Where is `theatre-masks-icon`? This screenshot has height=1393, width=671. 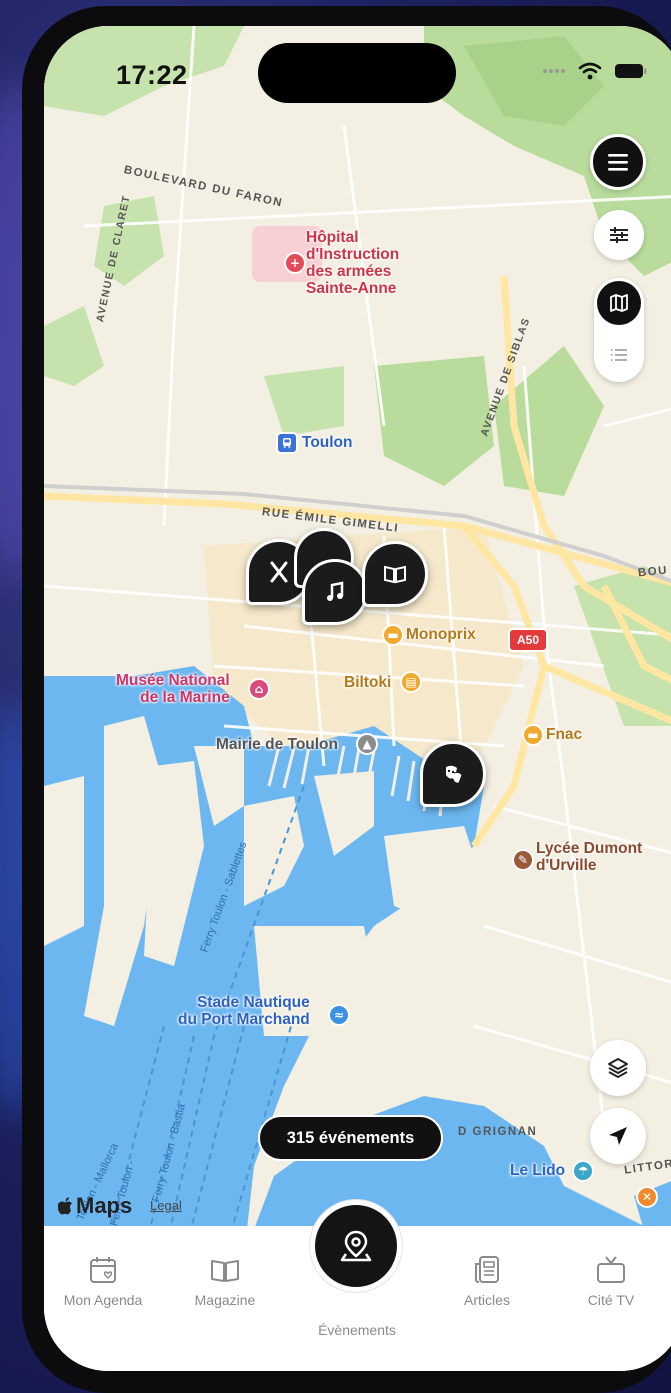
theatre-masks-icon is located at coordinates (454, 774).